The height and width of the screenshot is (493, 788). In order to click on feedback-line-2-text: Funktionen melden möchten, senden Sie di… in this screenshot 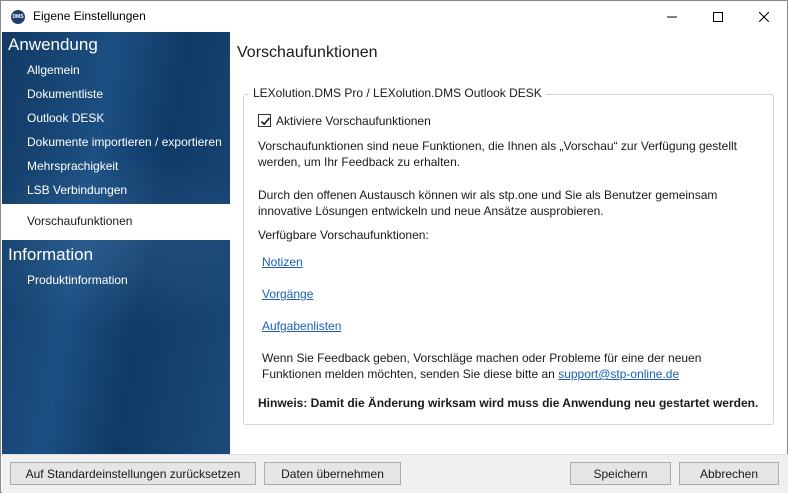, I will do `click(410, 374)`.